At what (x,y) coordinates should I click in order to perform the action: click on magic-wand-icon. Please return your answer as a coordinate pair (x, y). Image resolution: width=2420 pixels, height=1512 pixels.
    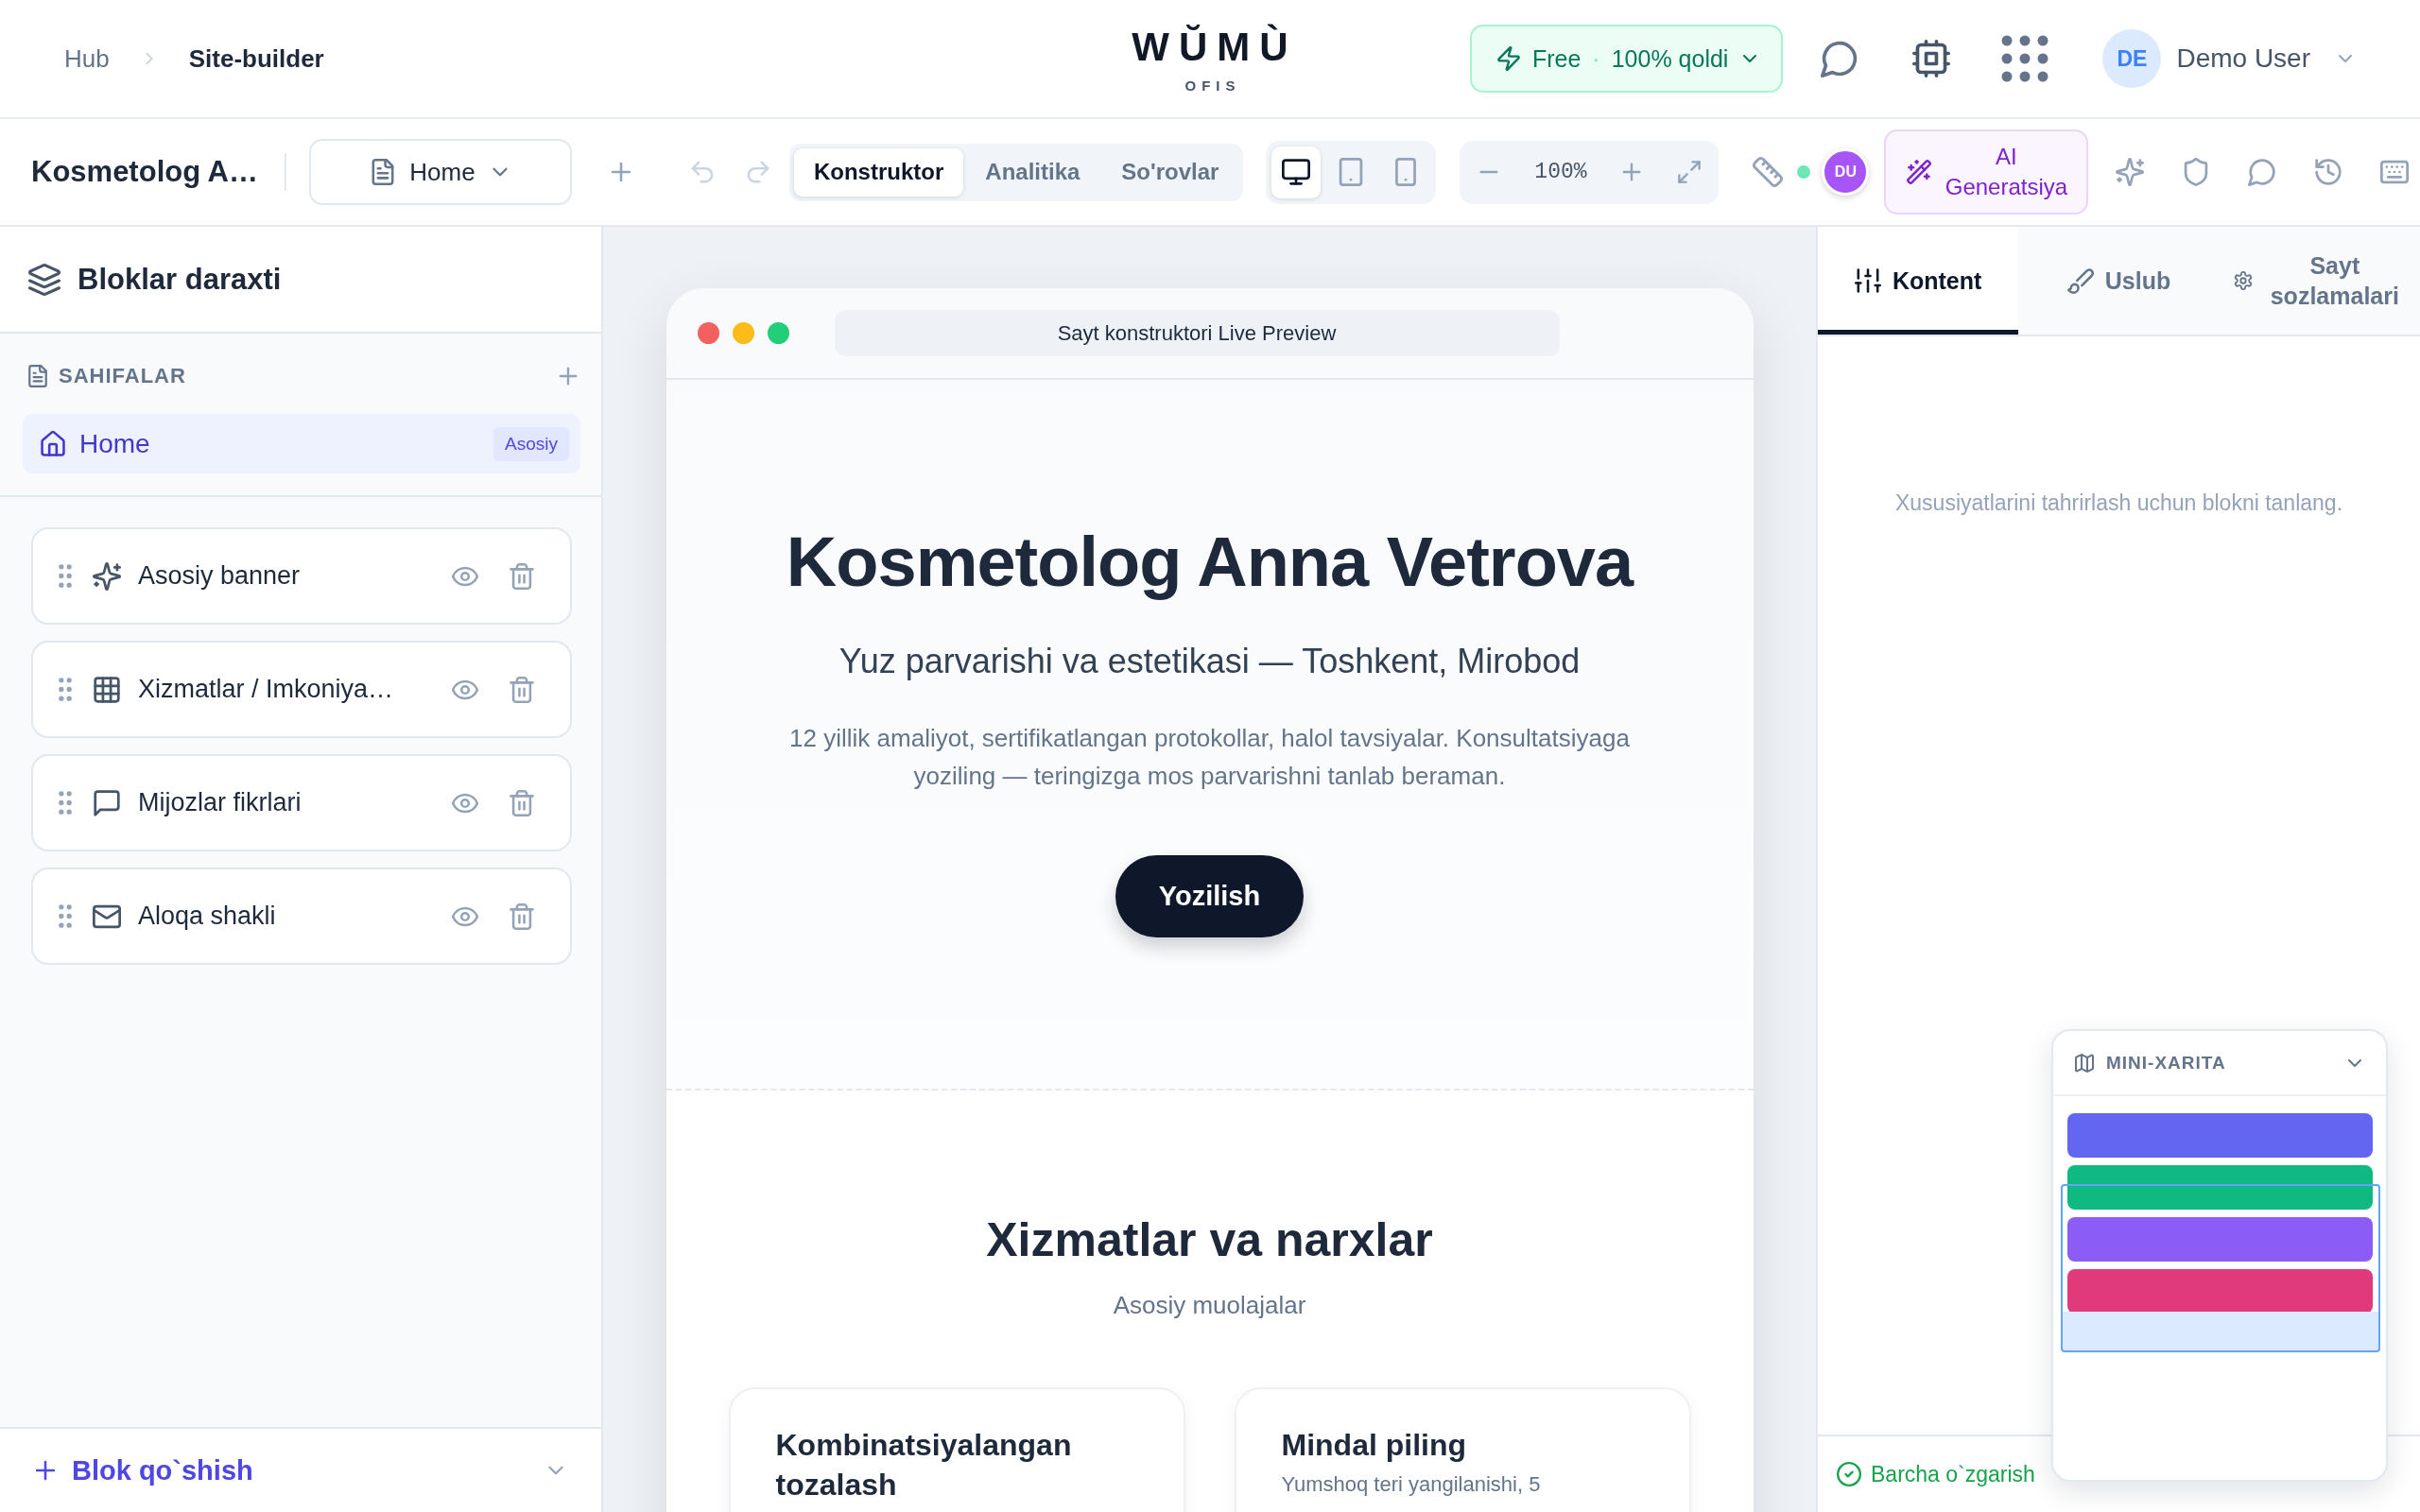
    Looking at the image, I should click on (1919, 172).